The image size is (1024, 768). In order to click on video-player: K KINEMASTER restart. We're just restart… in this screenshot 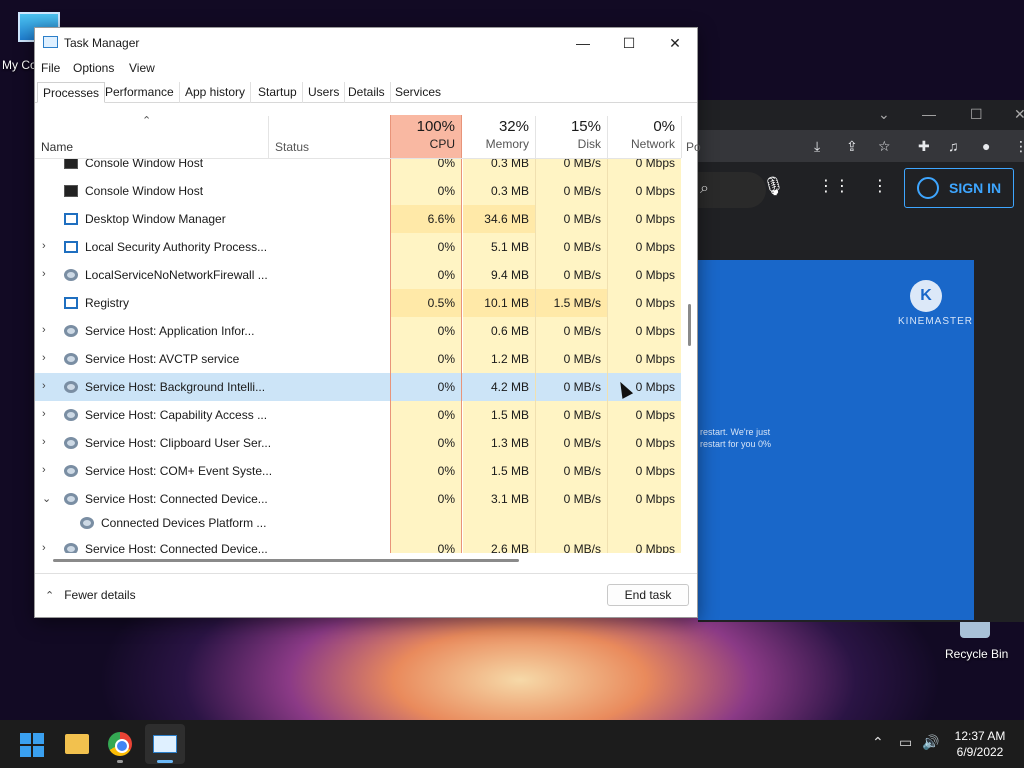, I will do `click(836, 440)`.